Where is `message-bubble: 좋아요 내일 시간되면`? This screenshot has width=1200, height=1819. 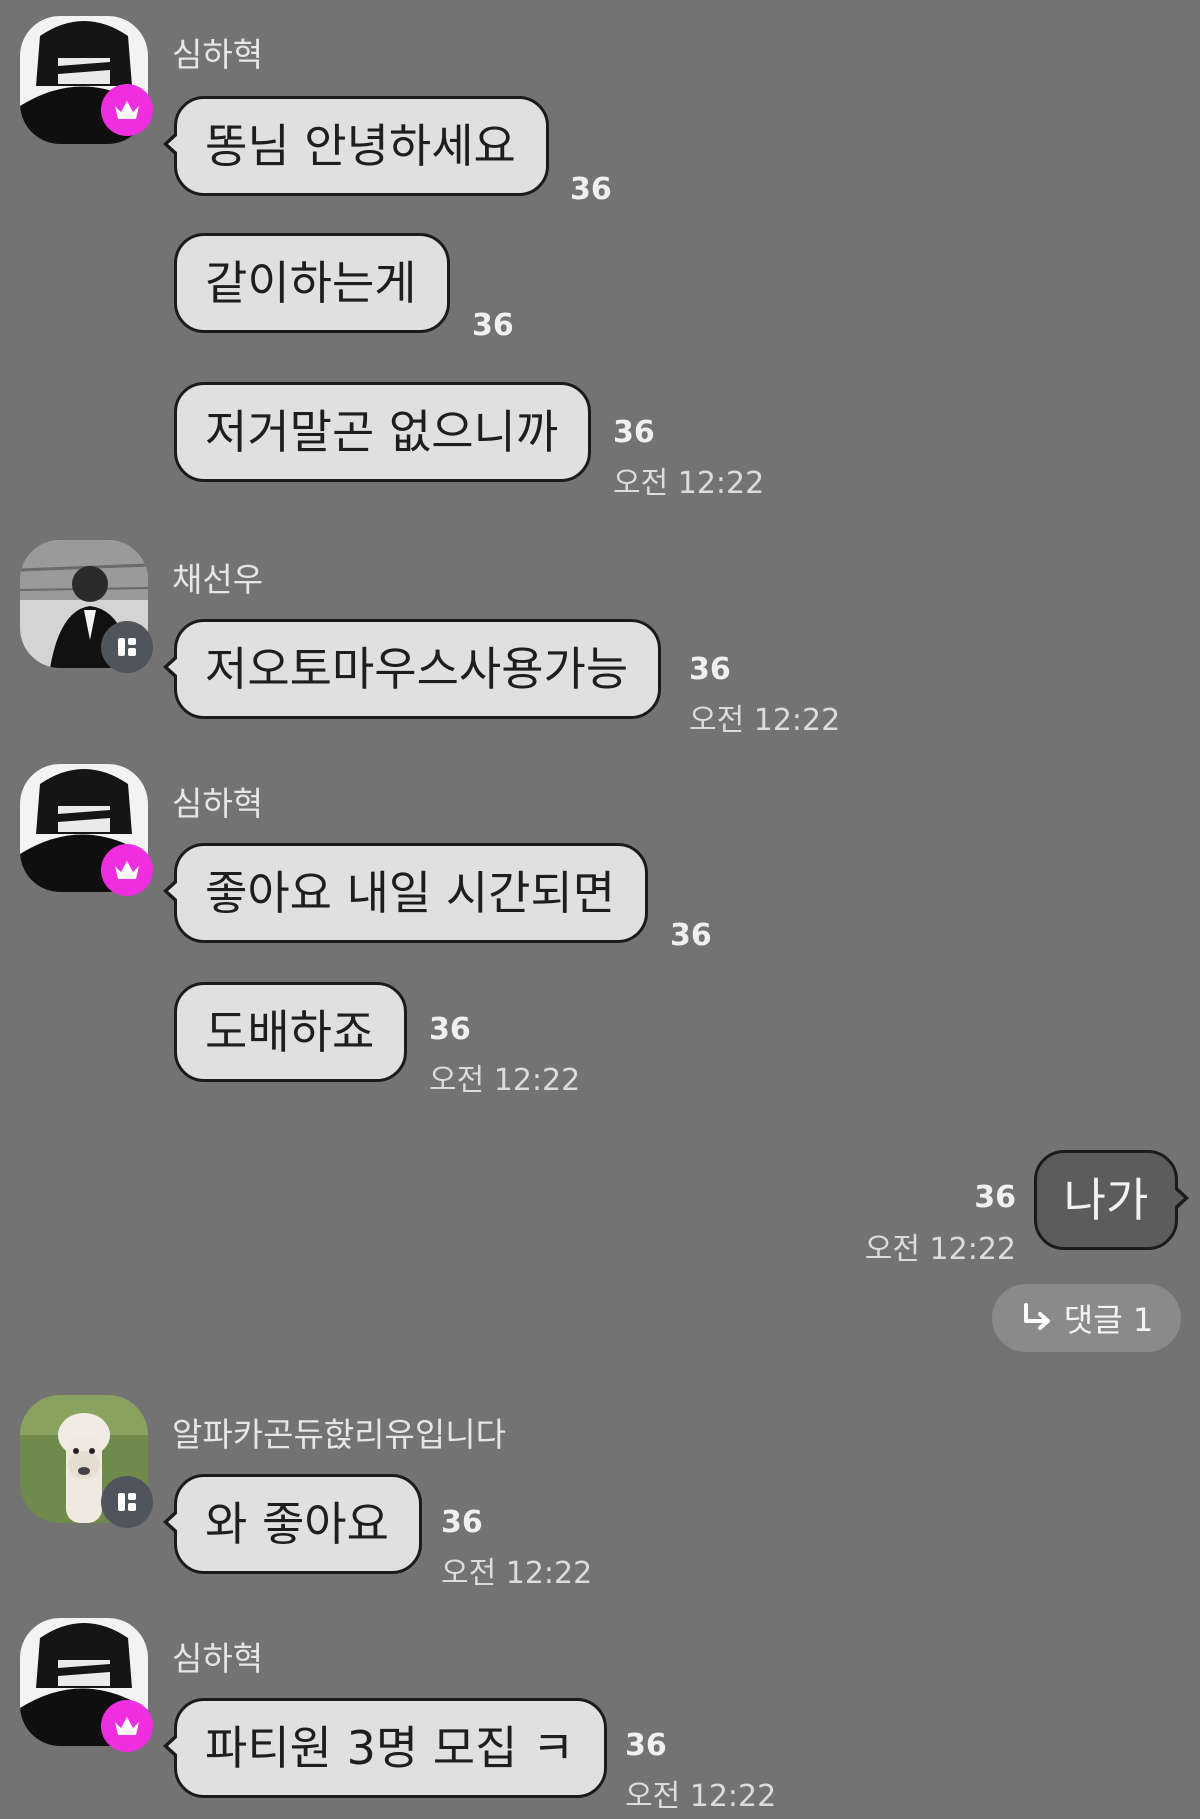
message-bubble: 좋아요 내일 시간되면 is located at coordinates (405, 893).